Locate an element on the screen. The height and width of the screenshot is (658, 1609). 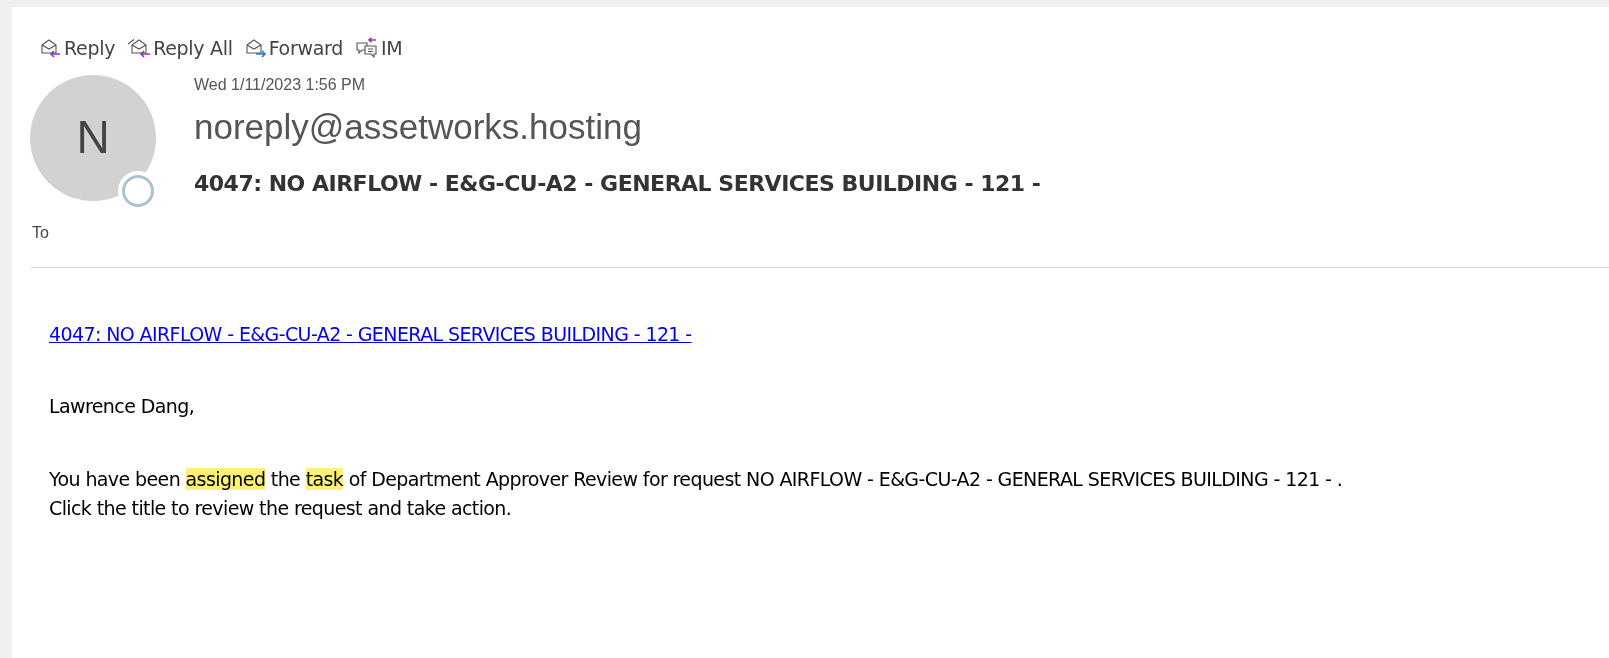
reply-icon is located at coordinates (51, 48).